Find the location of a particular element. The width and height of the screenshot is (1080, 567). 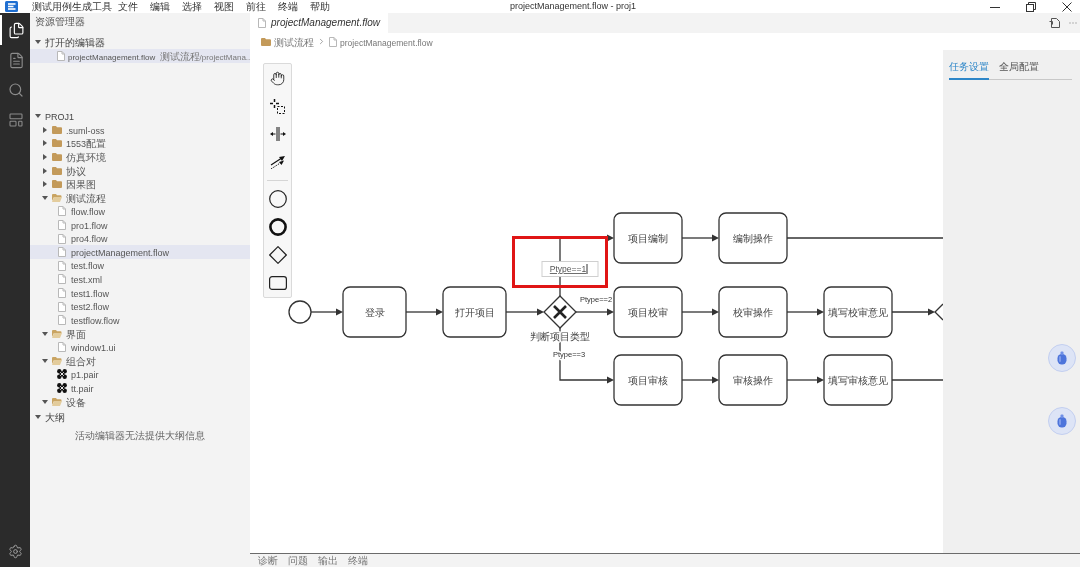

tree-item: 因果图 is located at coordinates (140, 184).